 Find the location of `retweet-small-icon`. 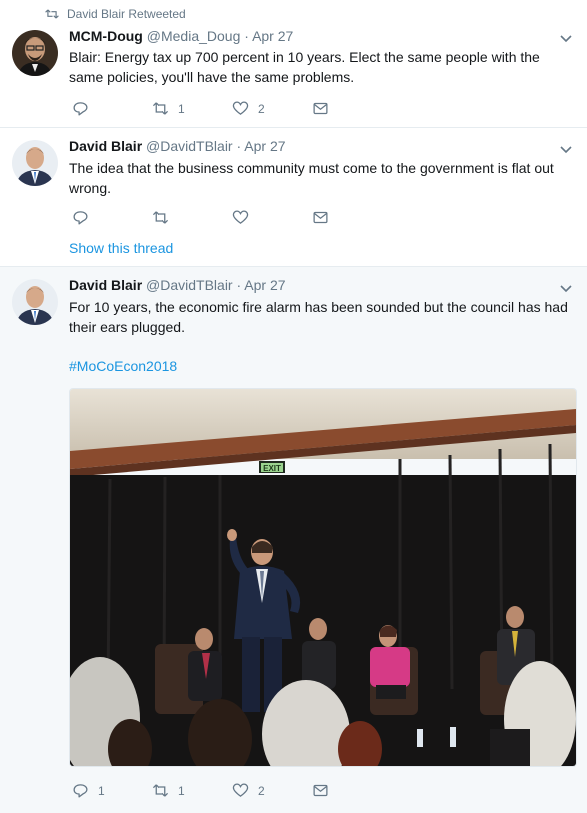

retweet-small-icon is located at coordinates (52, 14).